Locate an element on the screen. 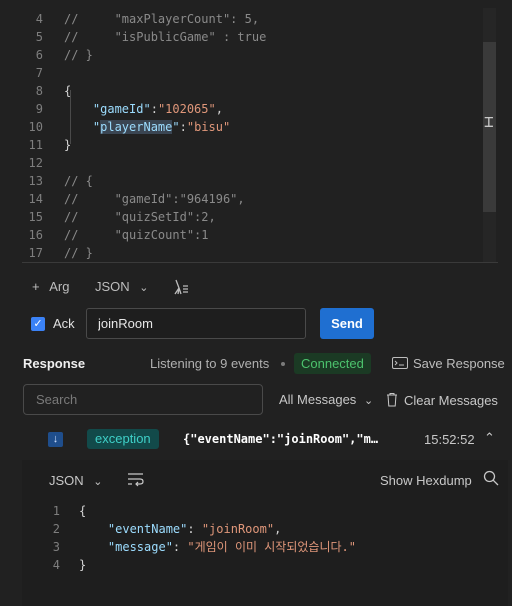 The height and width of the screenshot is (606, 512). save-response-icon is located at coordinates (400, 363).